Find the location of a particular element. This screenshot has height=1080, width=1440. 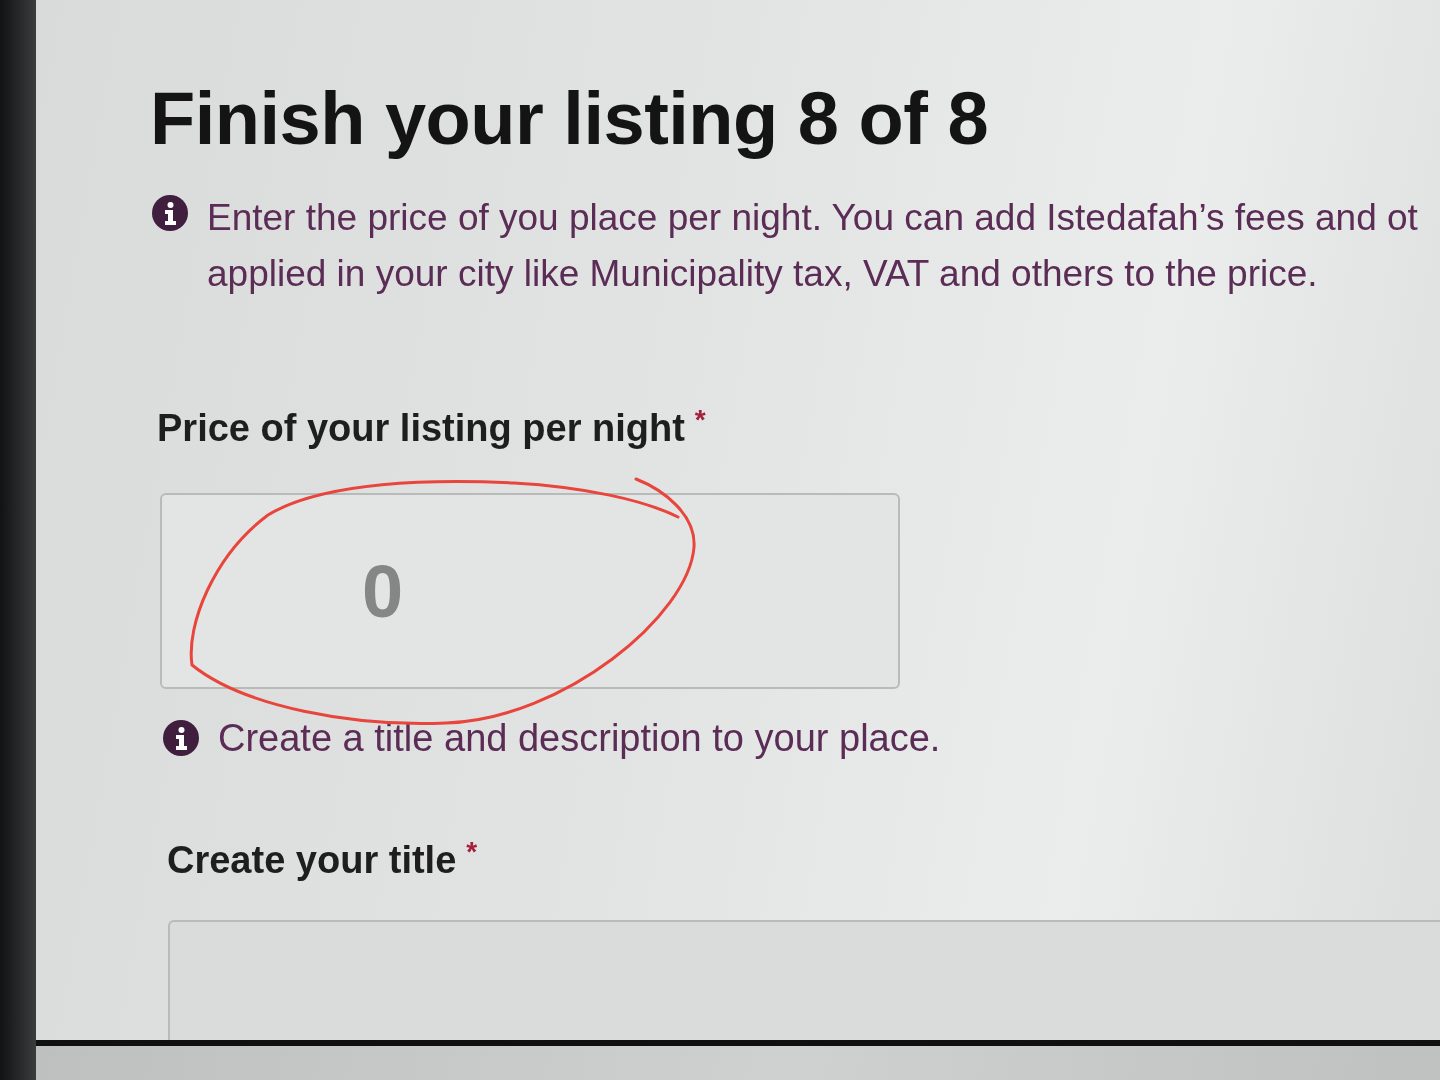

hint-text: Create a title and description to your place. is located at coordinates (579, 738).